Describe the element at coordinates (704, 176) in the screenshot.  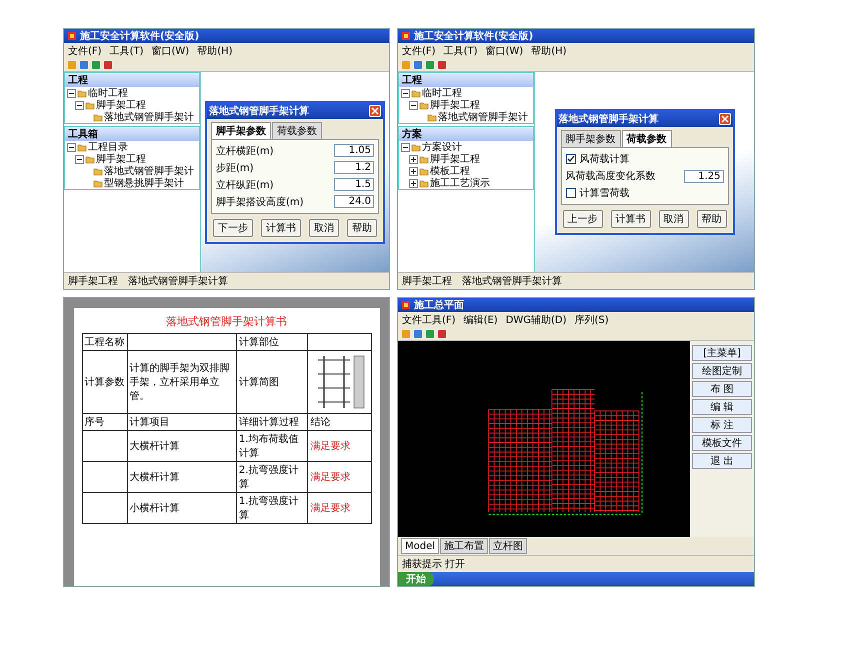
I see `input-field: 1.25` at that location.